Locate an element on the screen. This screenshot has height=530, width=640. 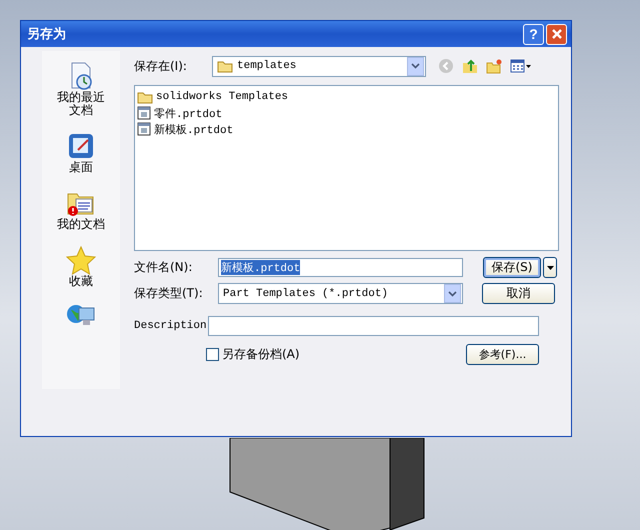
place-label: 我的文档 is located at coordinates (81, 224).